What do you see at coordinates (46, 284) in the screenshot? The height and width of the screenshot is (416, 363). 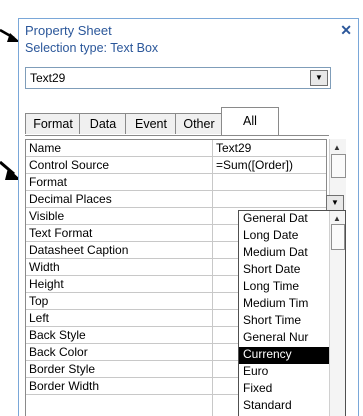 I see `property-name: Height` at bounding box center [46, 284].